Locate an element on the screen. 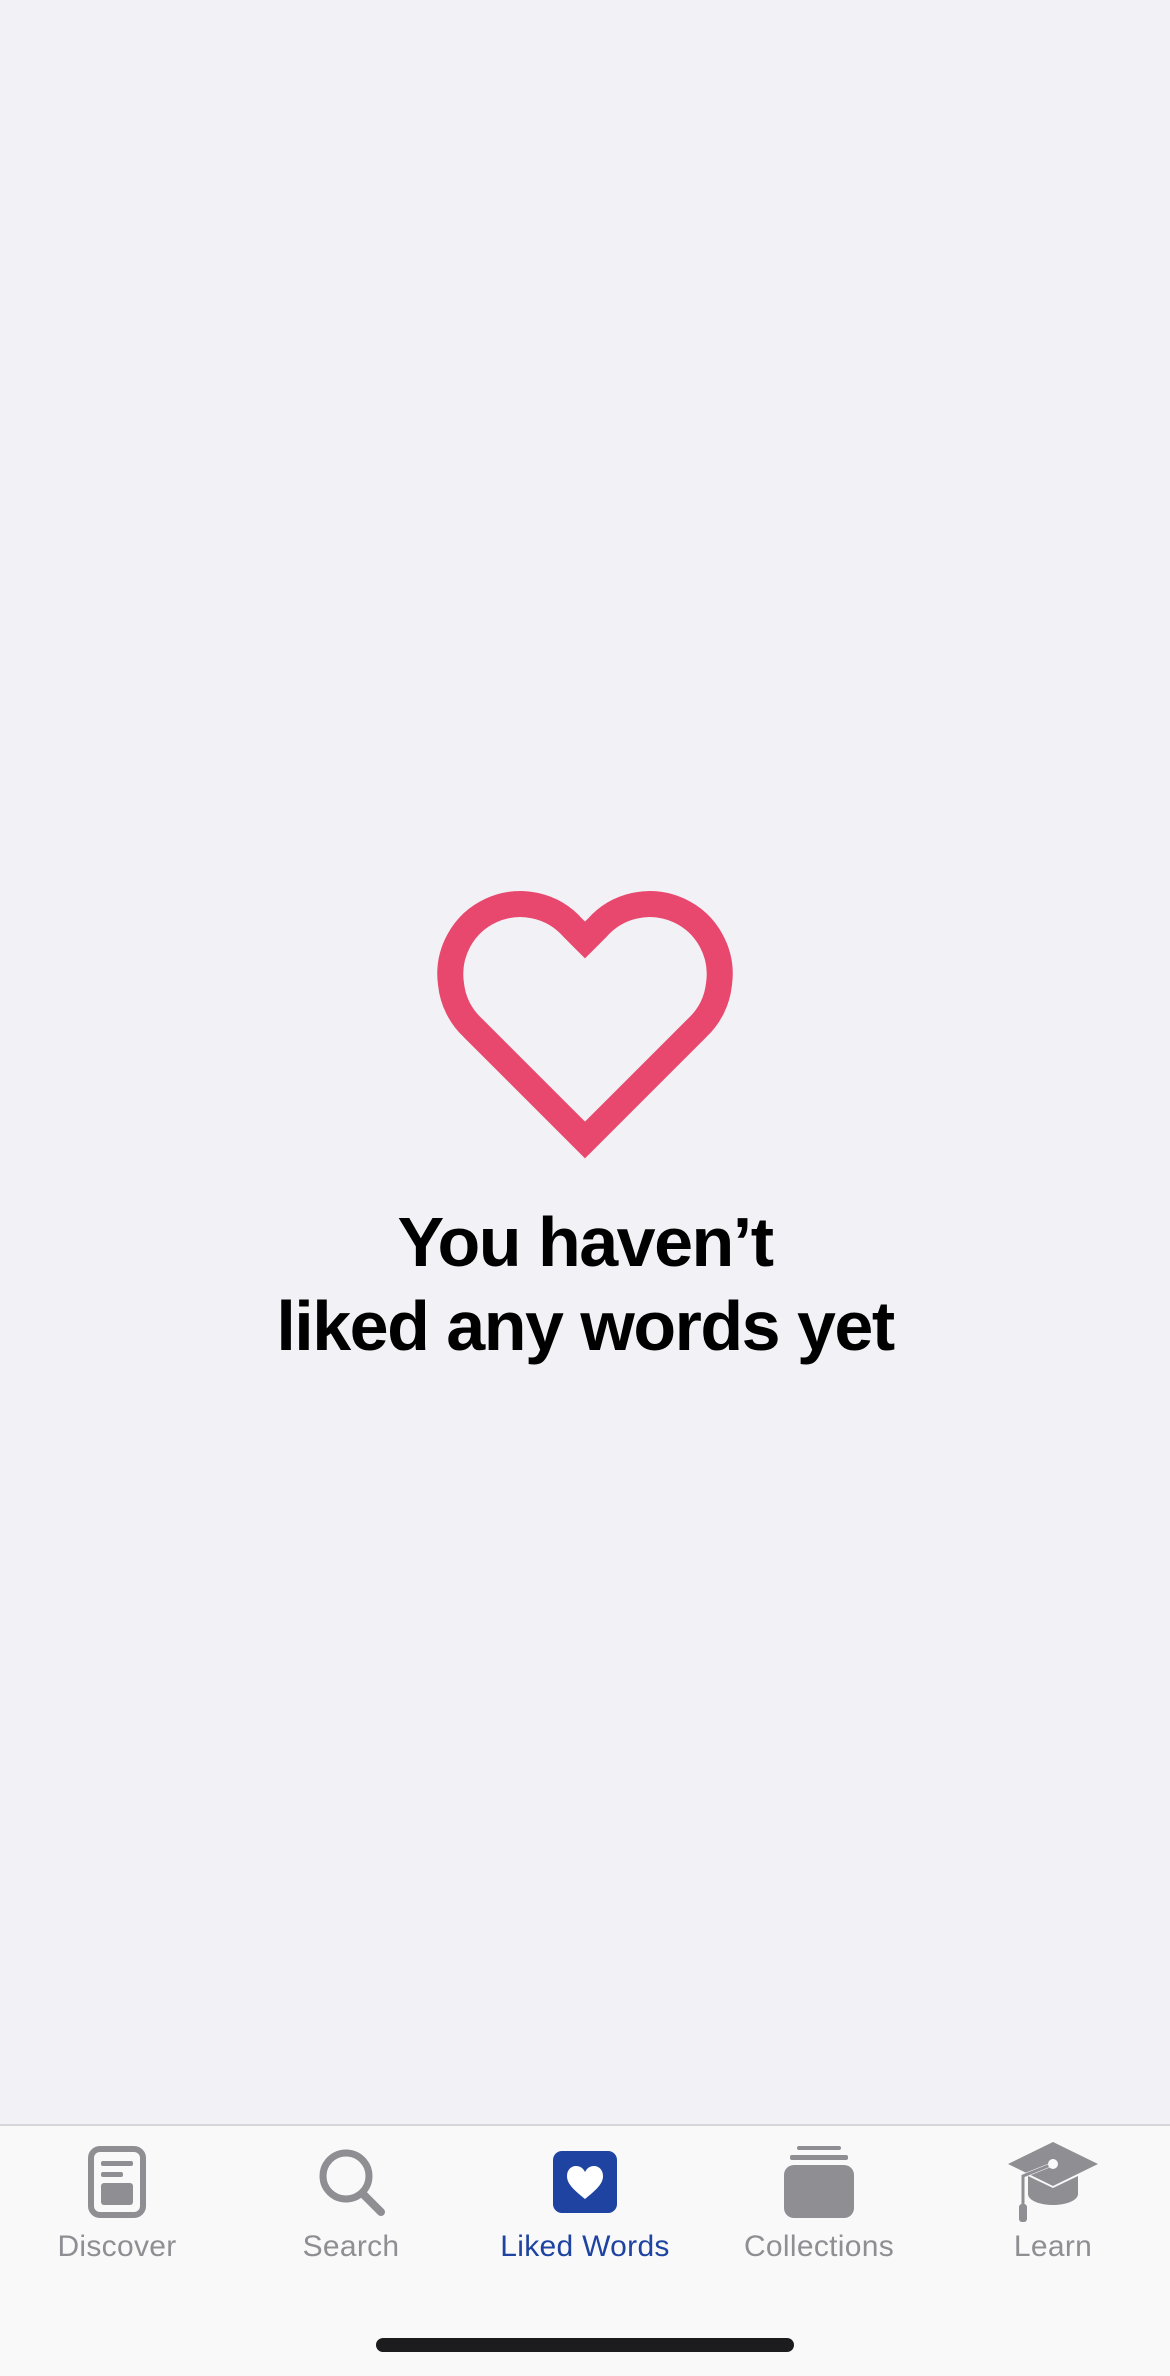 The width and height of the screenshot is (1170, 2376). tab-label-search: Search is located at coordinates (351, 2246).